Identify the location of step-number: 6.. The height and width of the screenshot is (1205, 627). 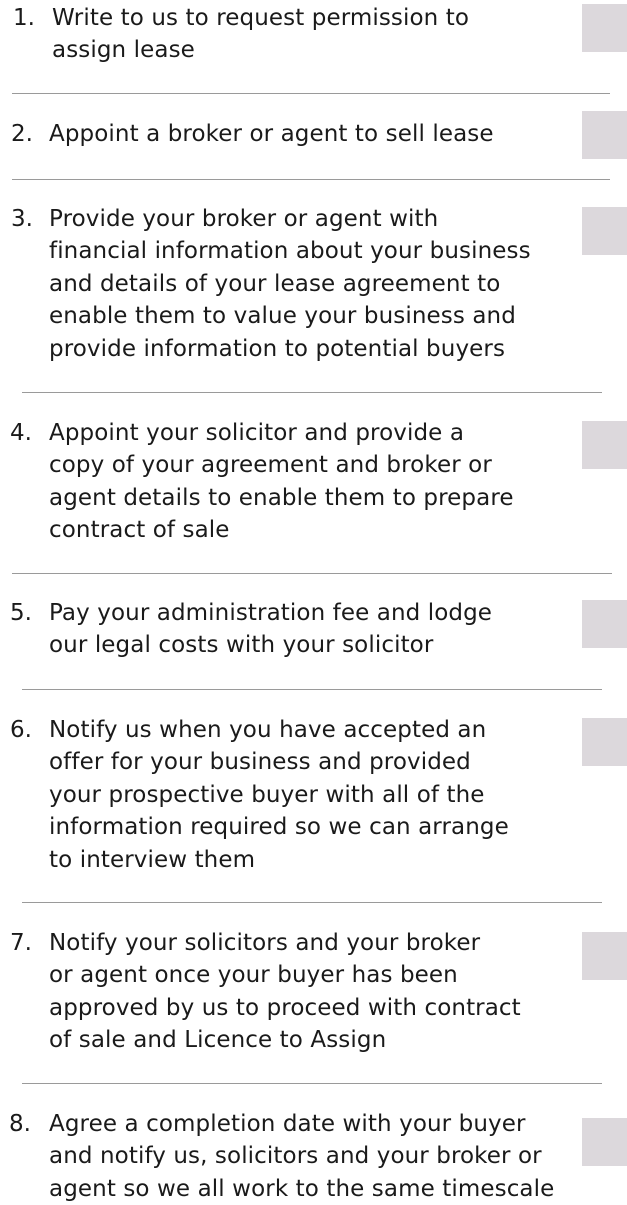
(21, 730).